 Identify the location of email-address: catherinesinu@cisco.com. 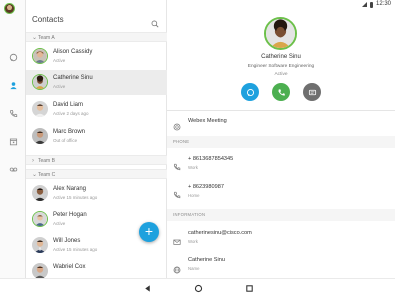
(220, 233).